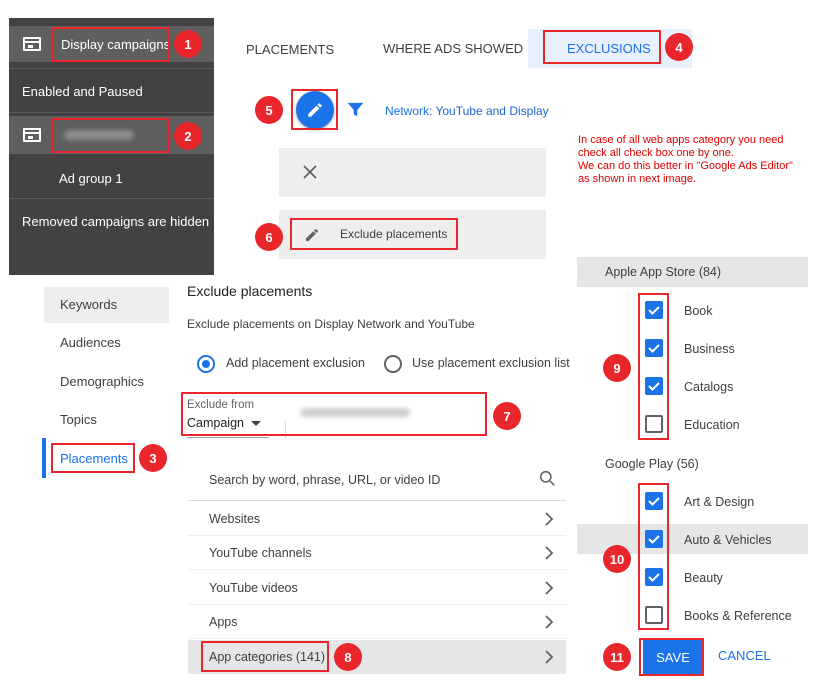 Image resolution: width=820 pixels, height=694 pixels. Describe the element at coordinates (223, 621) in the screenshot. I see `row-label: Apps` at that location.